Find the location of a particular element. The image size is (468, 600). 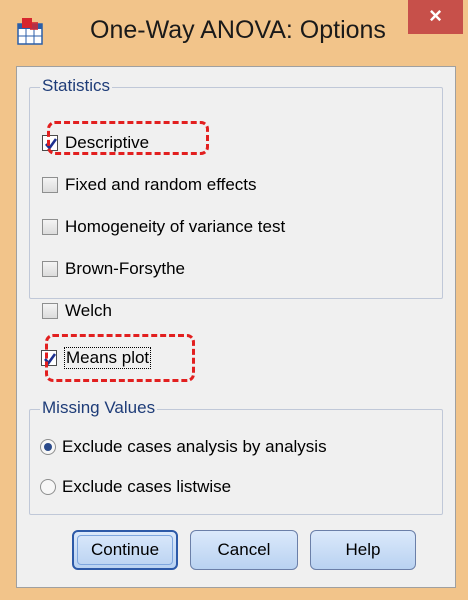

exclude-listwise-radio is located at coordinates (48, 487).